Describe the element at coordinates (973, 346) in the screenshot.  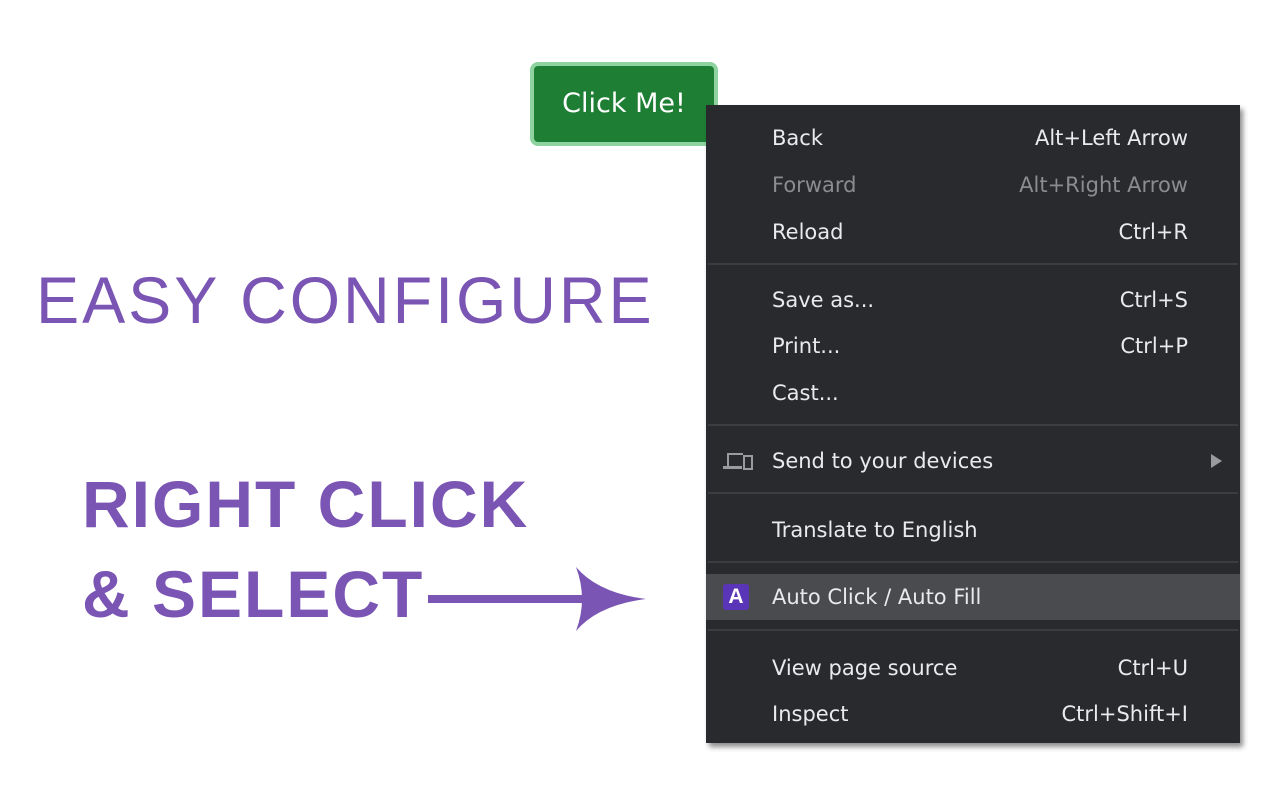
I see `menu-item-print: Print... Ctrl+P` at that location.